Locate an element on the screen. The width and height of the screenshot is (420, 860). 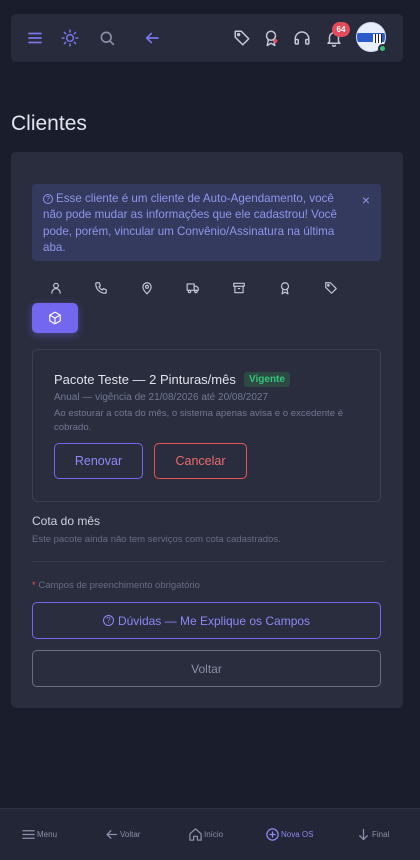
required-text: Campos de preenchimento obrigatório is located at coordinates (119, 585).